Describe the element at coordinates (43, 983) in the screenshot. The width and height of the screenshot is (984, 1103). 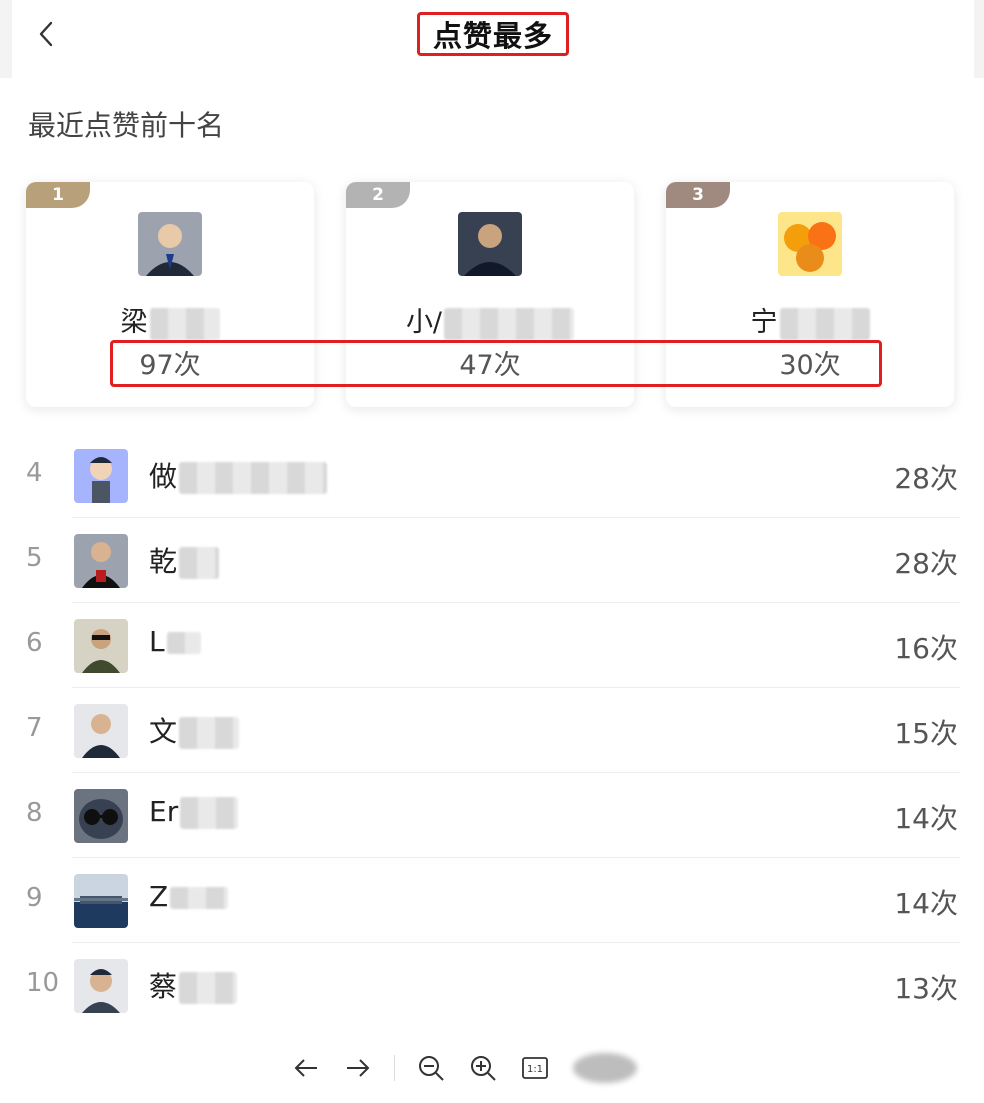
I see `rank-number: 10` at that location.